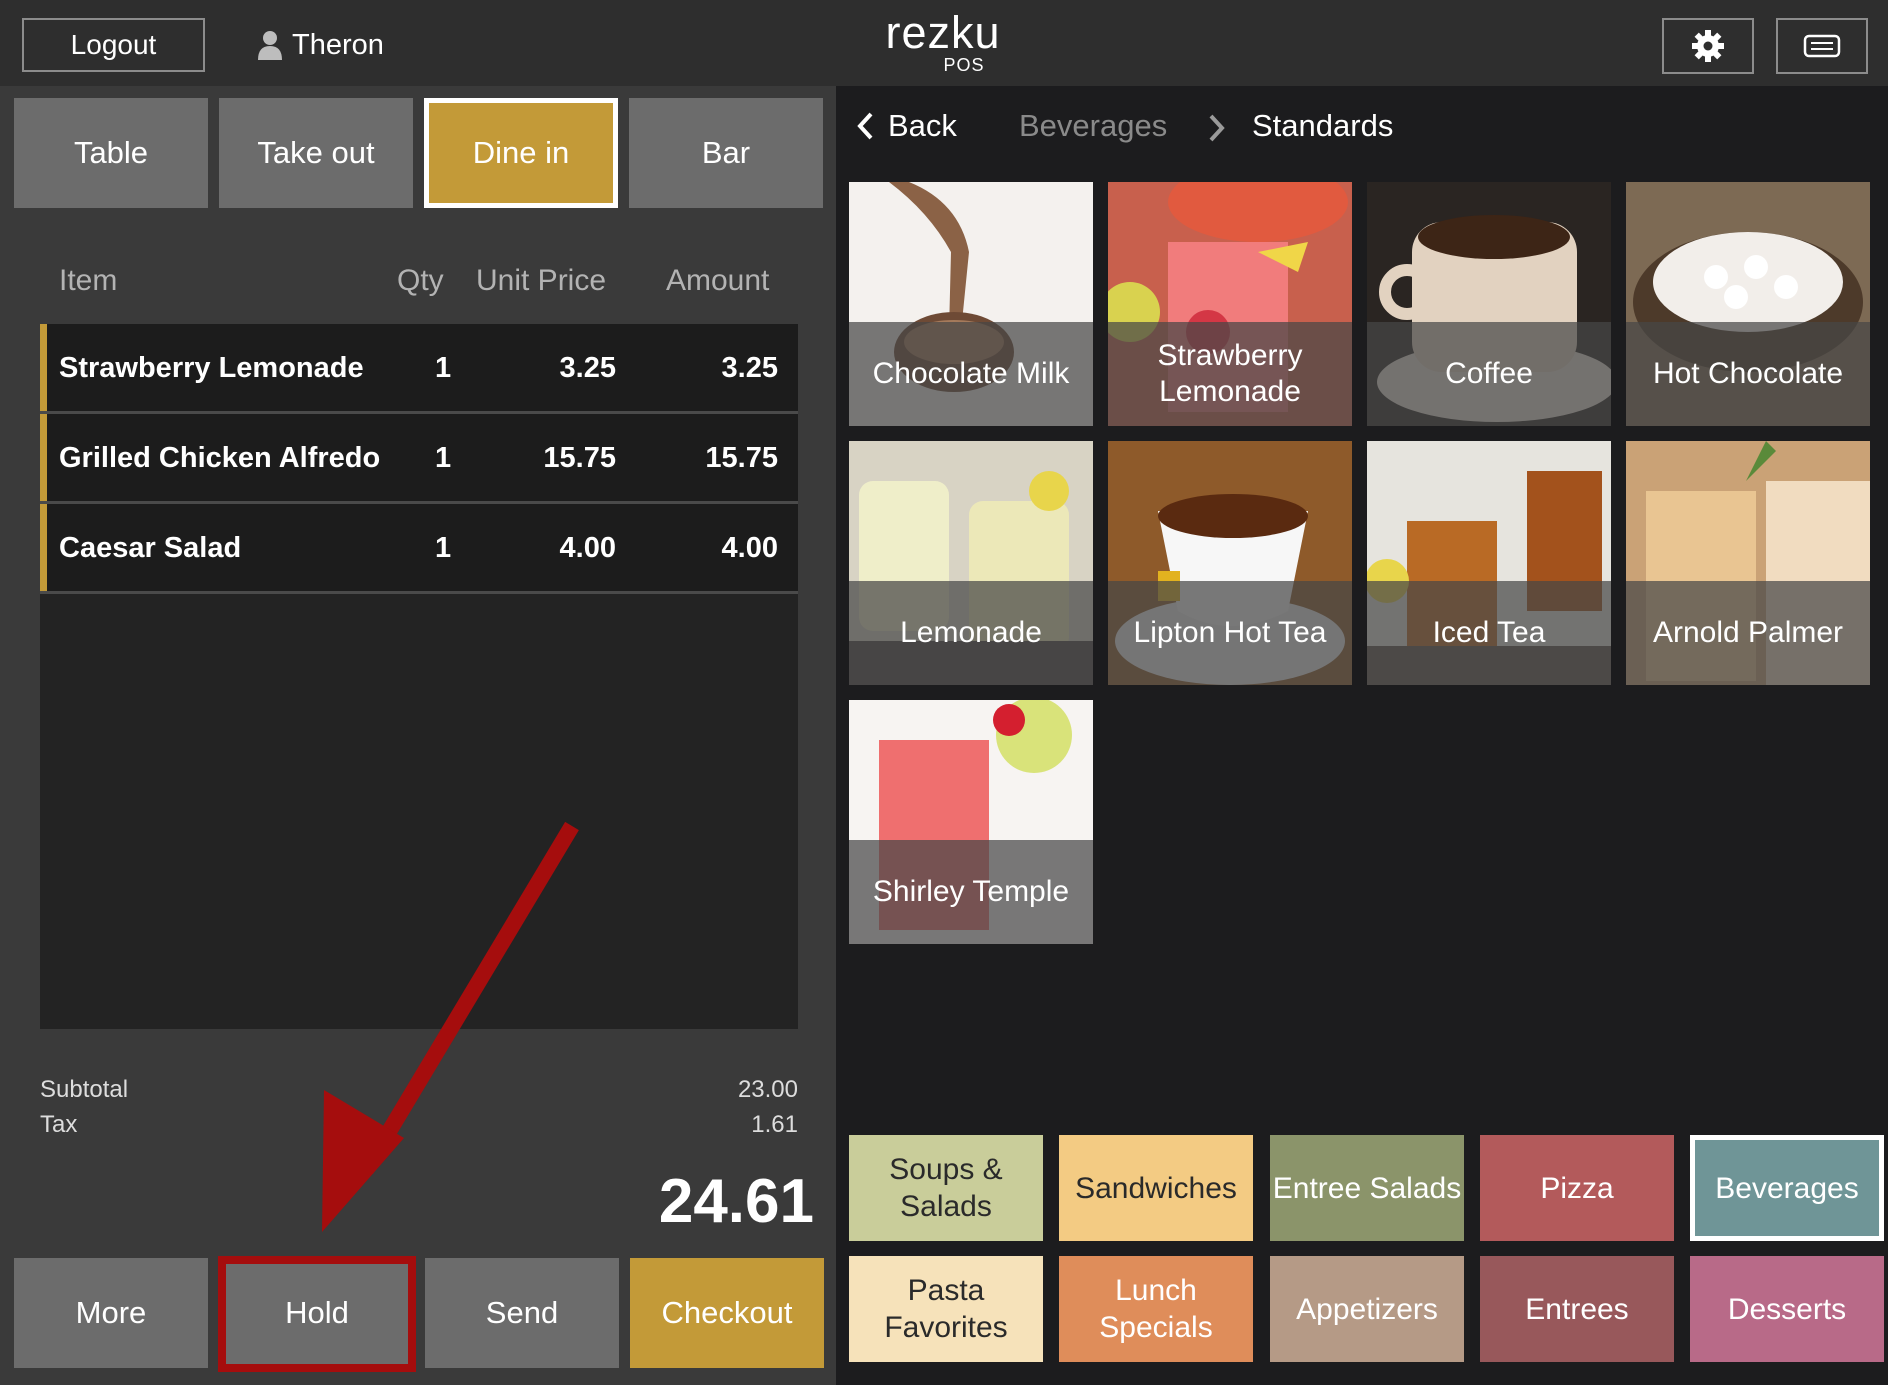  I want to click on checkout-button: Checkout, so click(727, 1313).